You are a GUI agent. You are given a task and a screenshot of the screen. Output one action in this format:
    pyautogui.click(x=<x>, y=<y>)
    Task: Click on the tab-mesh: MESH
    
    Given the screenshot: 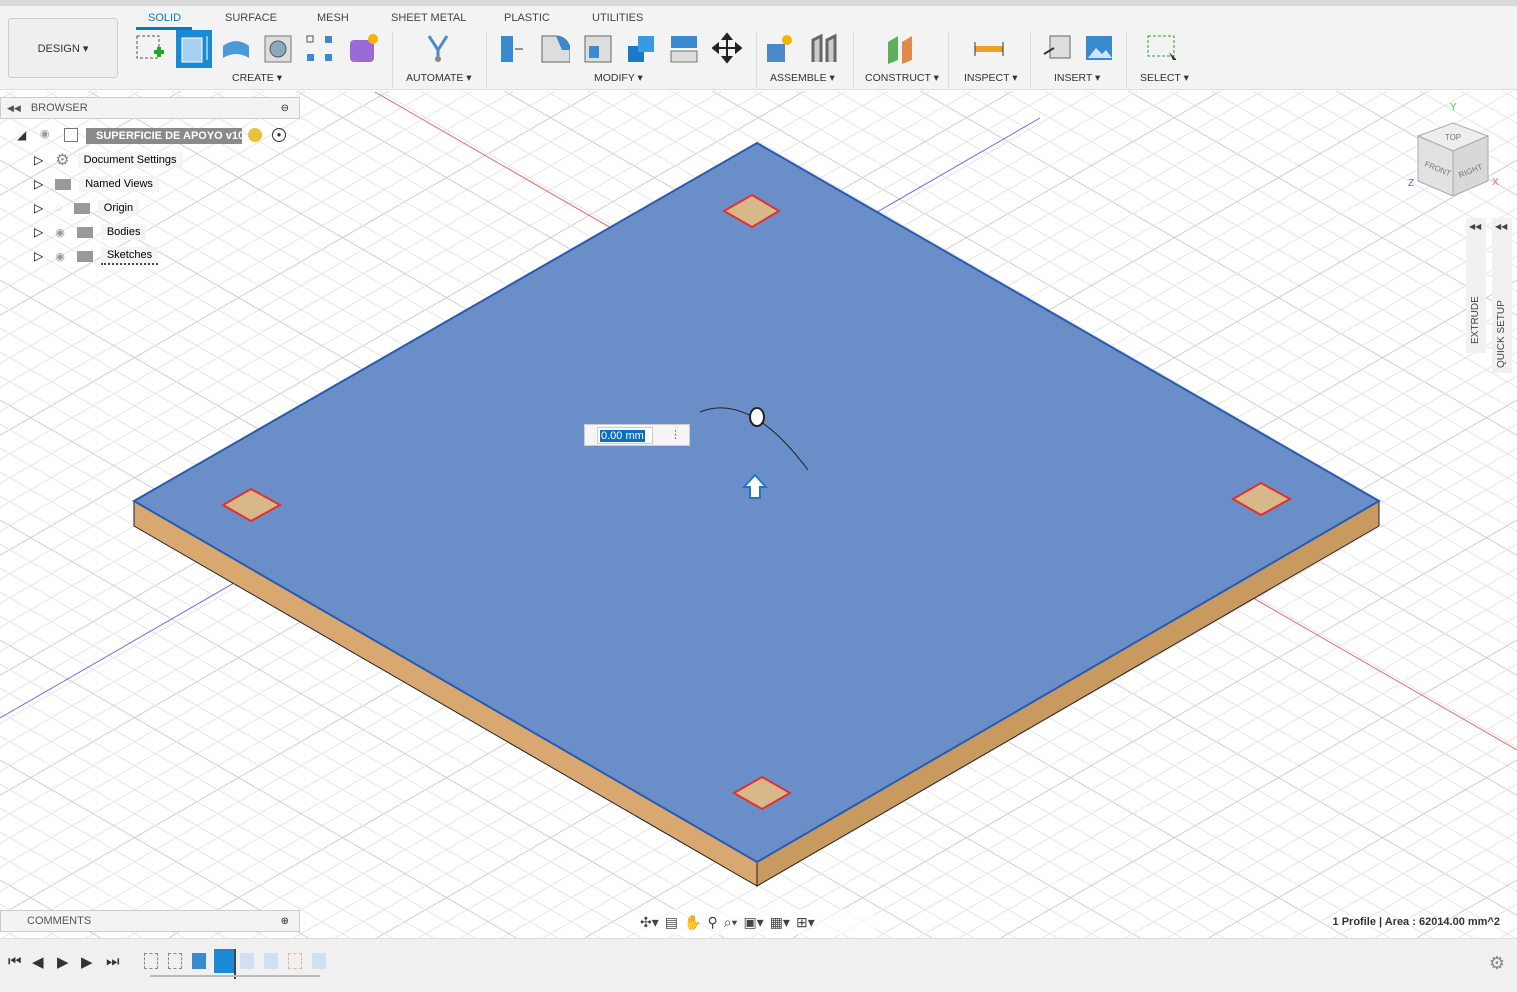 What is the action you would take?
    pyautogui.click(x=333, y=18)
    